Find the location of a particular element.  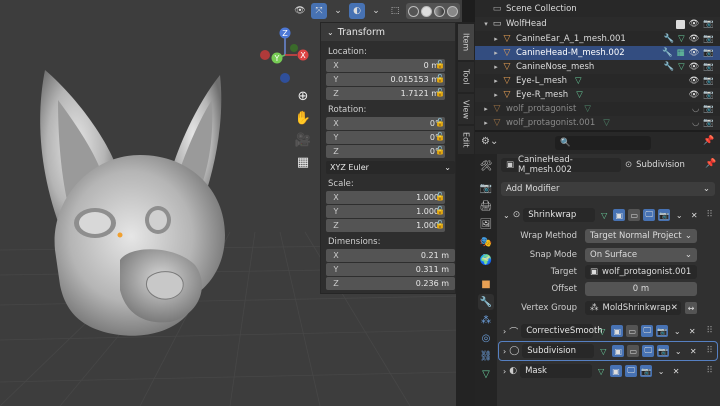

modifier-name-field: Subdivision is located at coordinates (558, 351).